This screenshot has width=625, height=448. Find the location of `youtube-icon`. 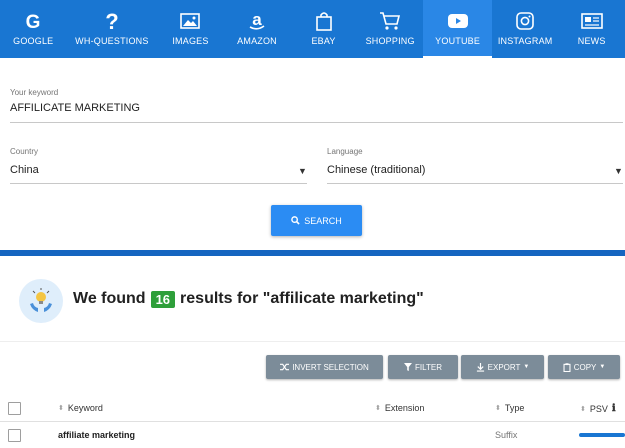

youtube-icon is located at coordinates (458, 21).